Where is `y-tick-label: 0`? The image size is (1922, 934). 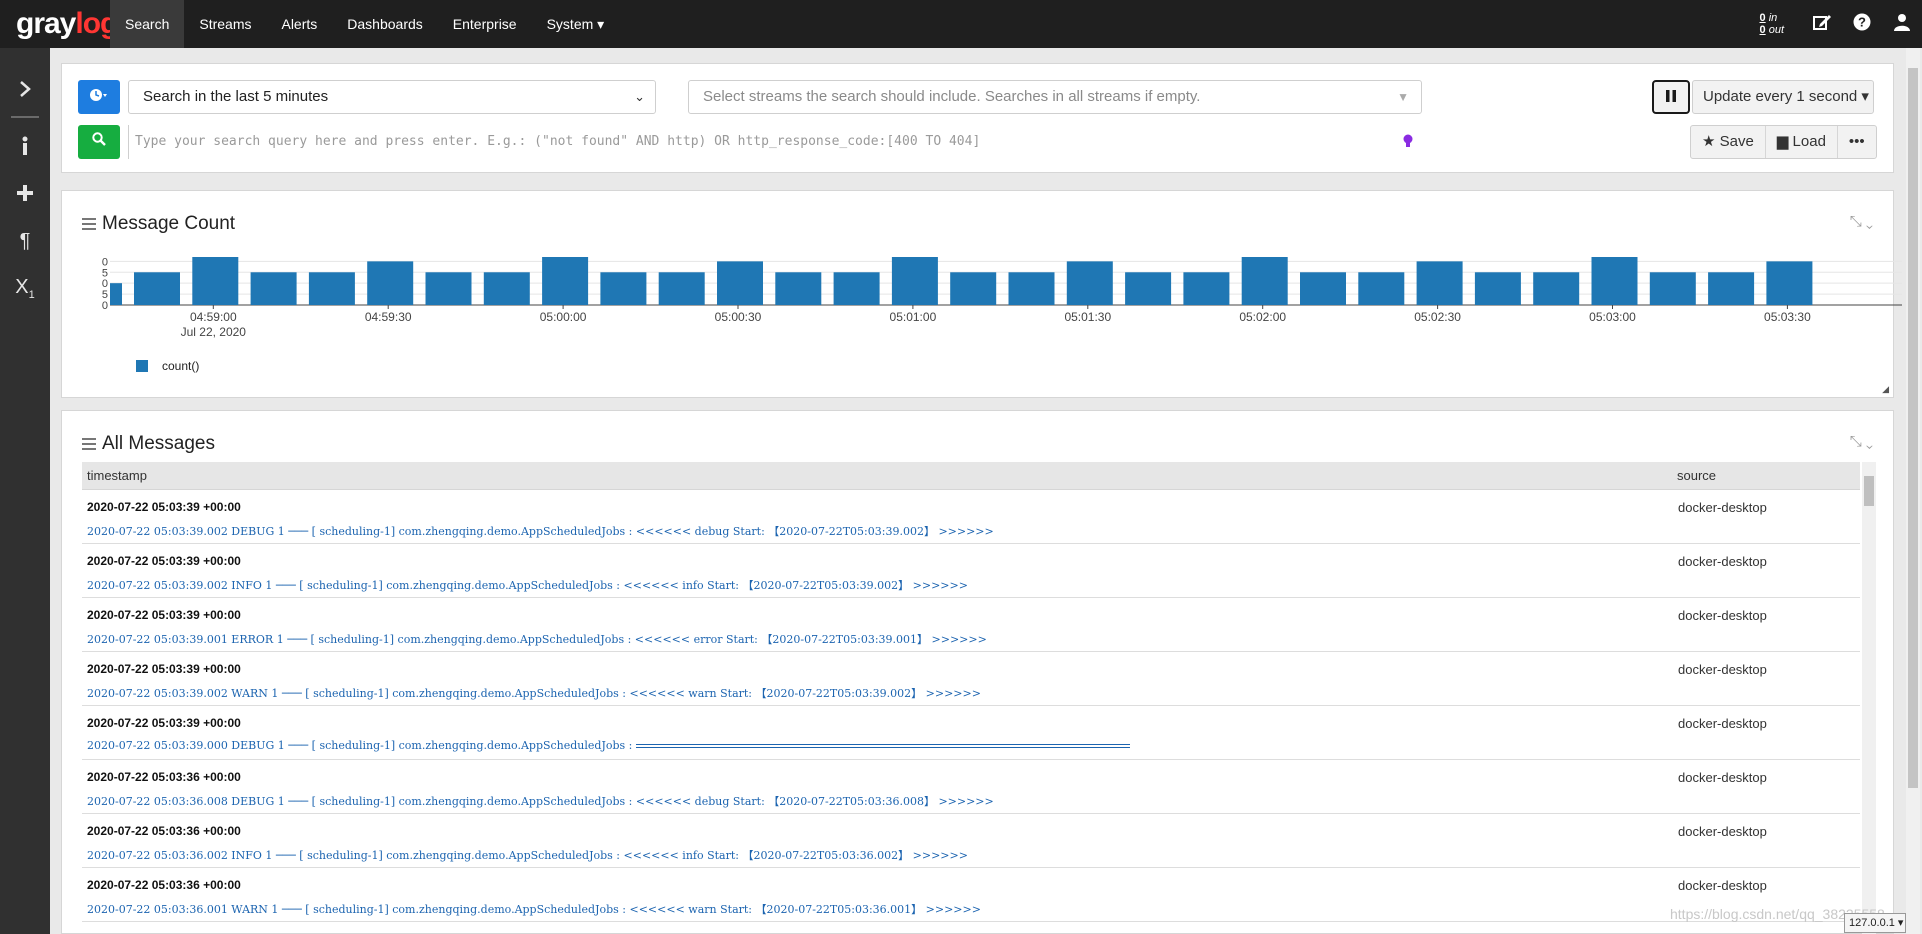 y-tick-label: 0 is located at coordinates (105, 306).